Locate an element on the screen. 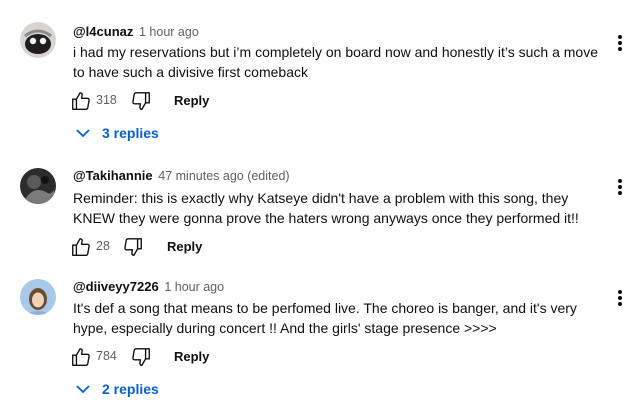  timestamp: 47 minutes ago (edited) is located at coordinates (223, 176).